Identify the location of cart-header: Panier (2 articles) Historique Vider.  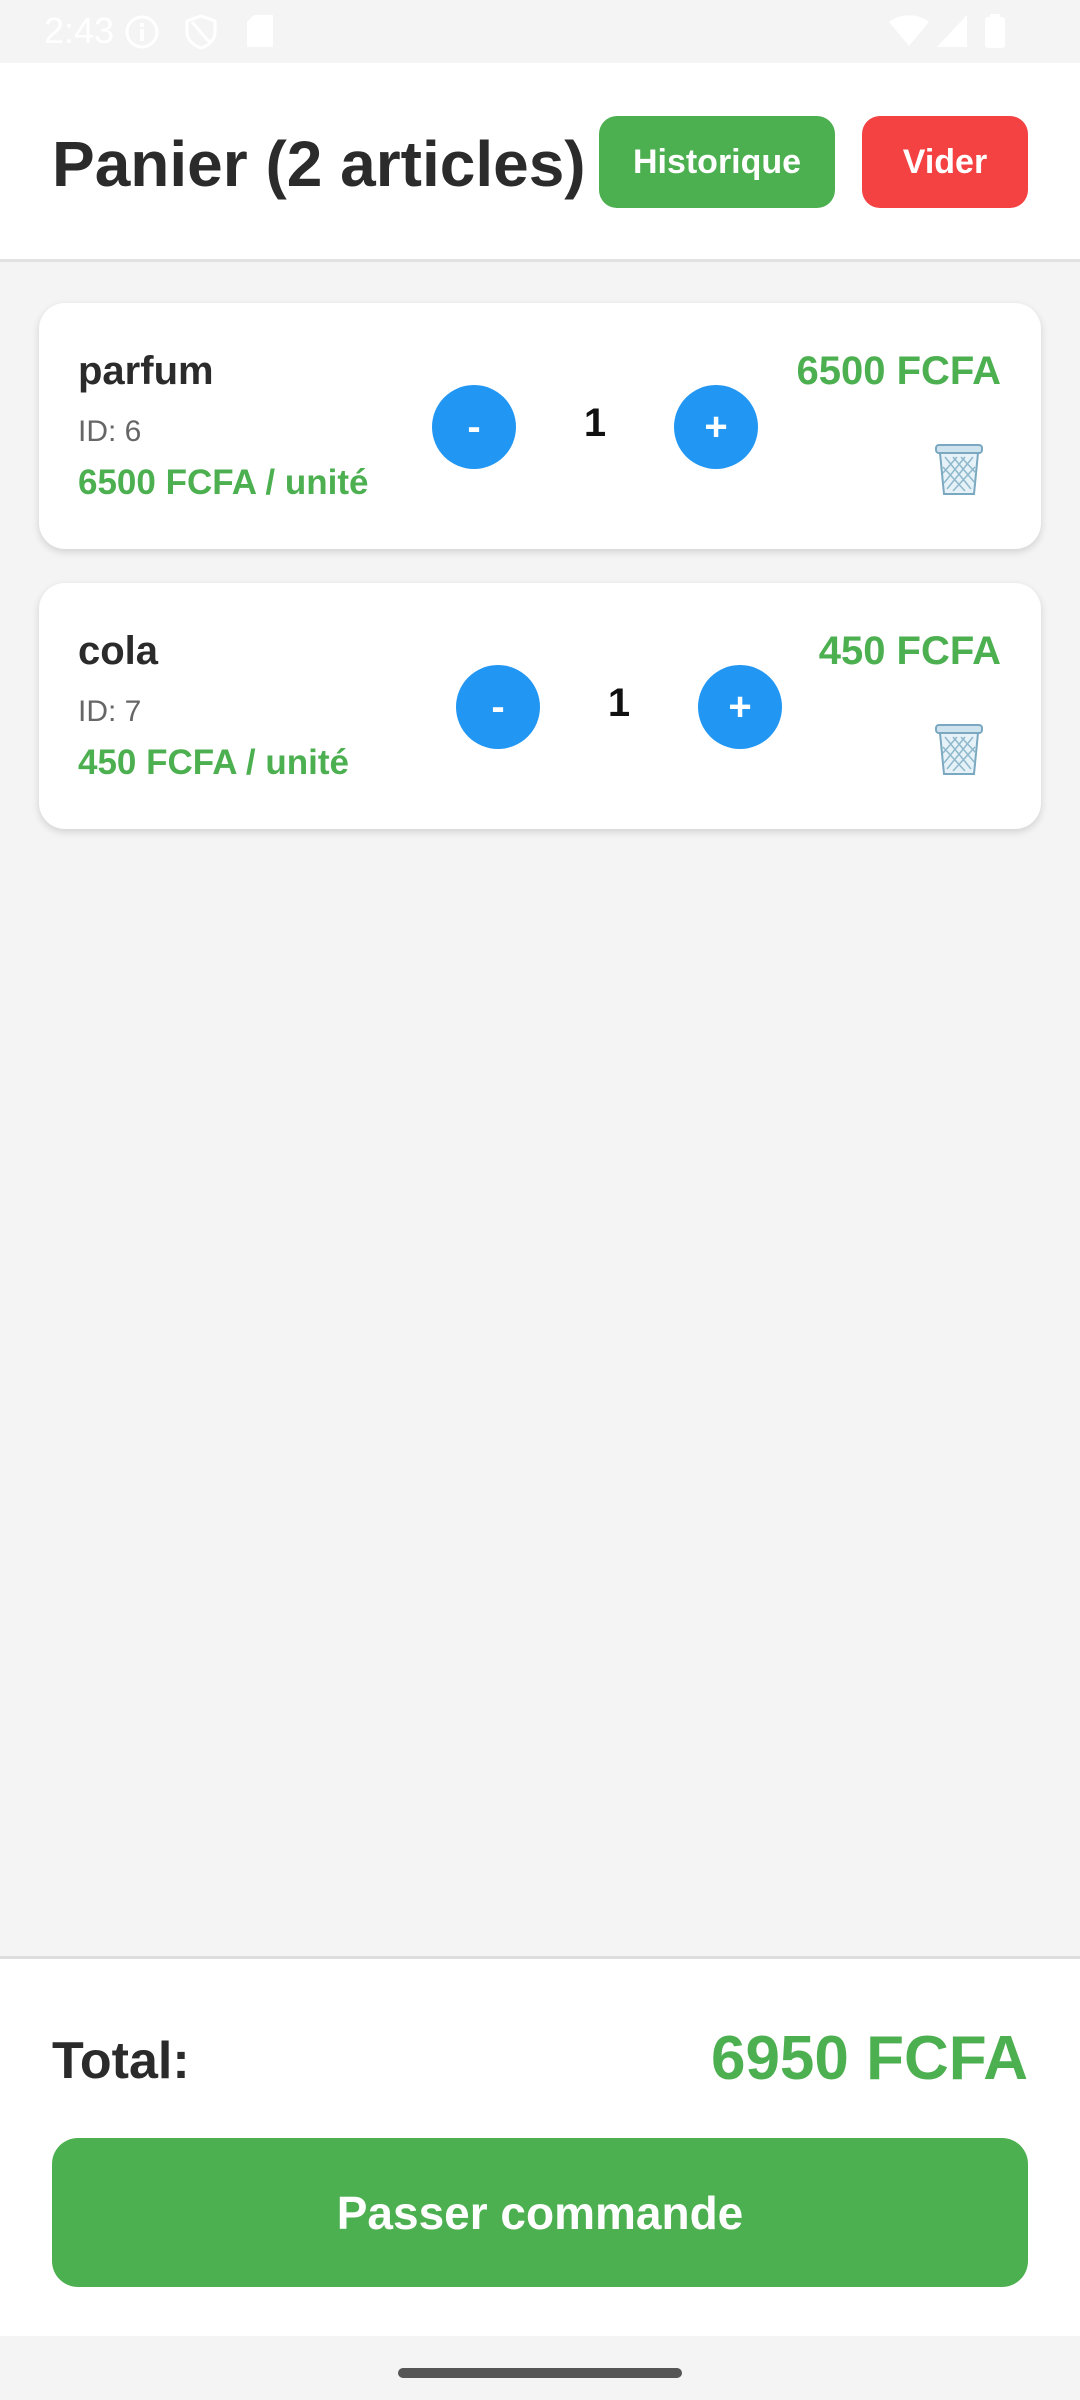
(540, 162).